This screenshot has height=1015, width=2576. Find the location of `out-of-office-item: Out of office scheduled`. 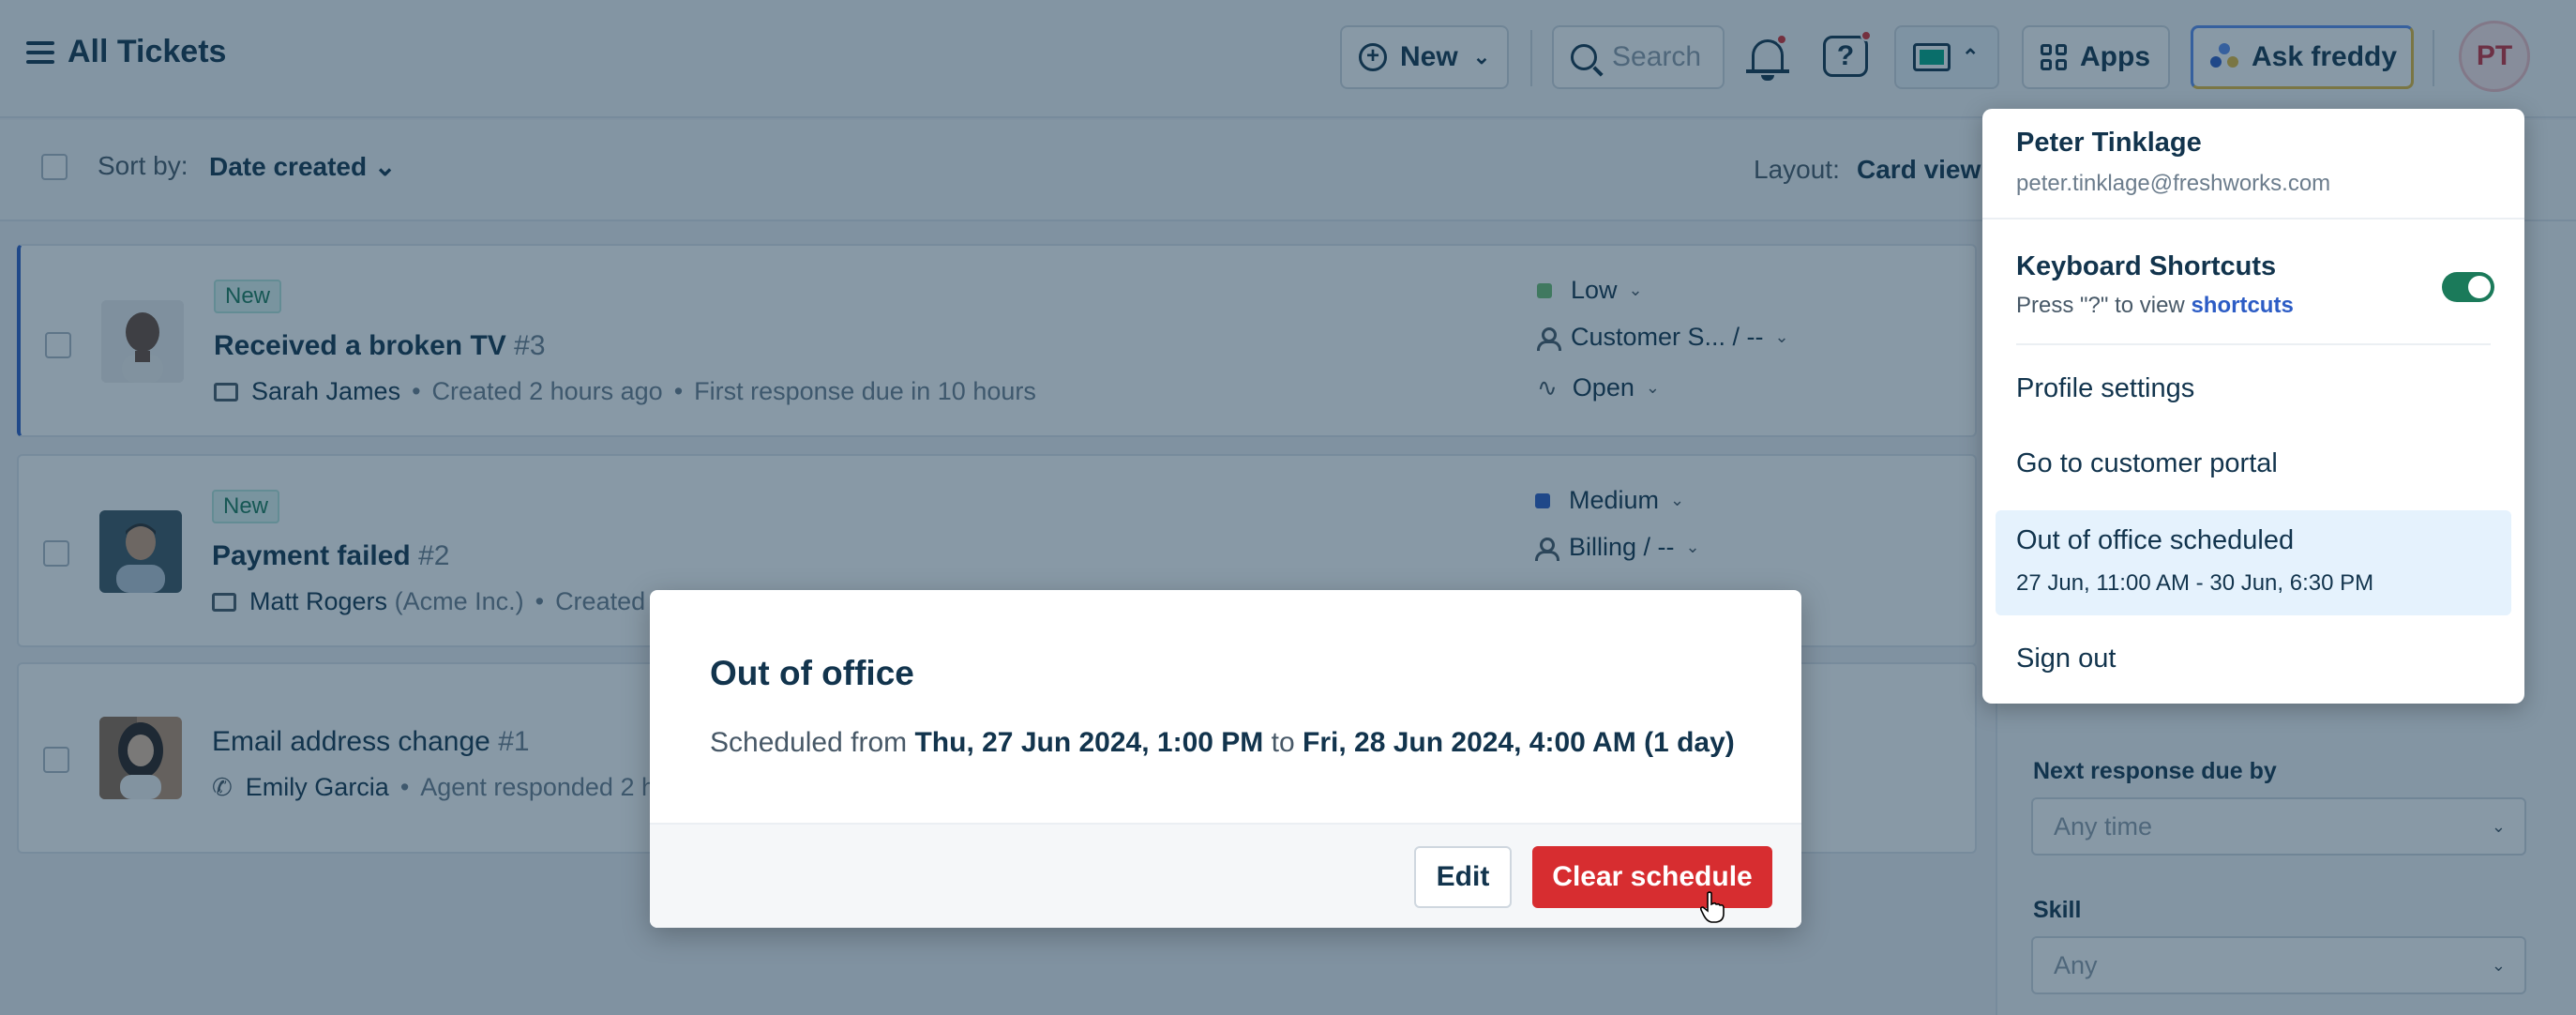

out-of-office-item: Out of office scheduled is located at coordinates (2155, 540).